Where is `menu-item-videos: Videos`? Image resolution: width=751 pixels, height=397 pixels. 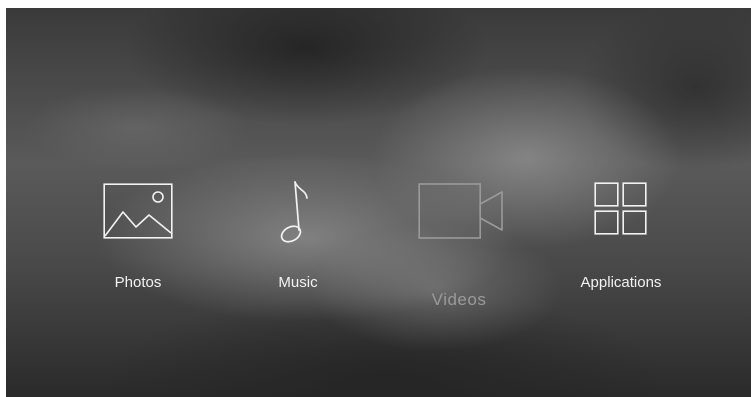
menu-item-videos: Videos is located at coordinates (461, 240).